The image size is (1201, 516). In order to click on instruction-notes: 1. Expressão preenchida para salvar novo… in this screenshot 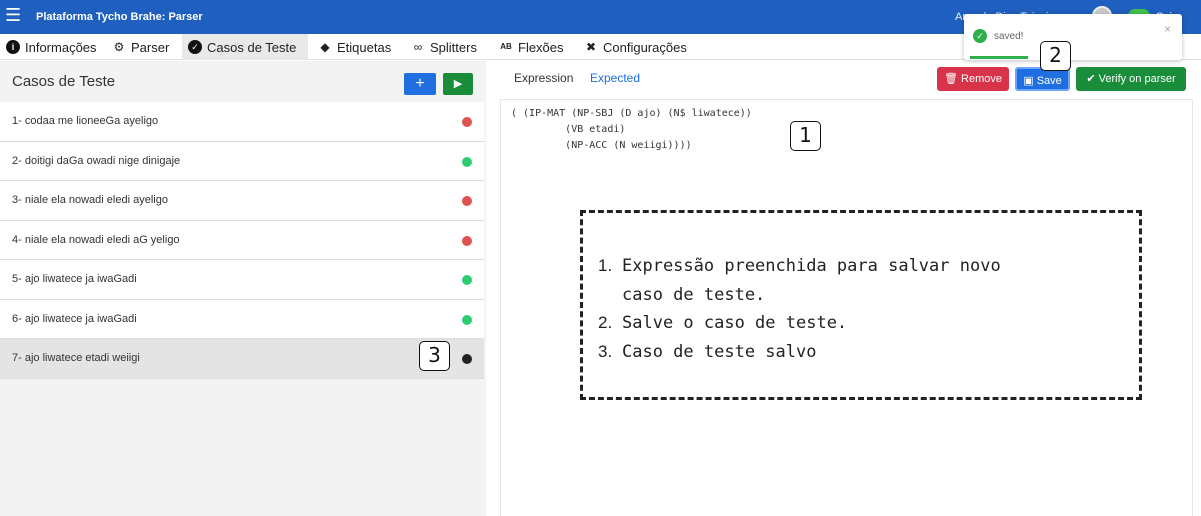, I will do `click(799, 309)`.